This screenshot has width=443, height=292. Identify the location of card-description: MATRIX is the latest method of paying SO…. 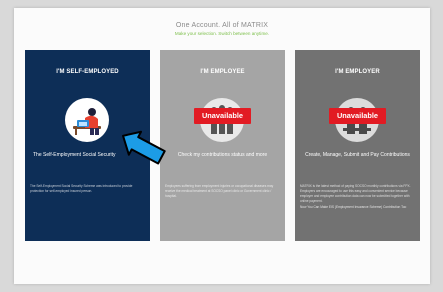
(357, 197).